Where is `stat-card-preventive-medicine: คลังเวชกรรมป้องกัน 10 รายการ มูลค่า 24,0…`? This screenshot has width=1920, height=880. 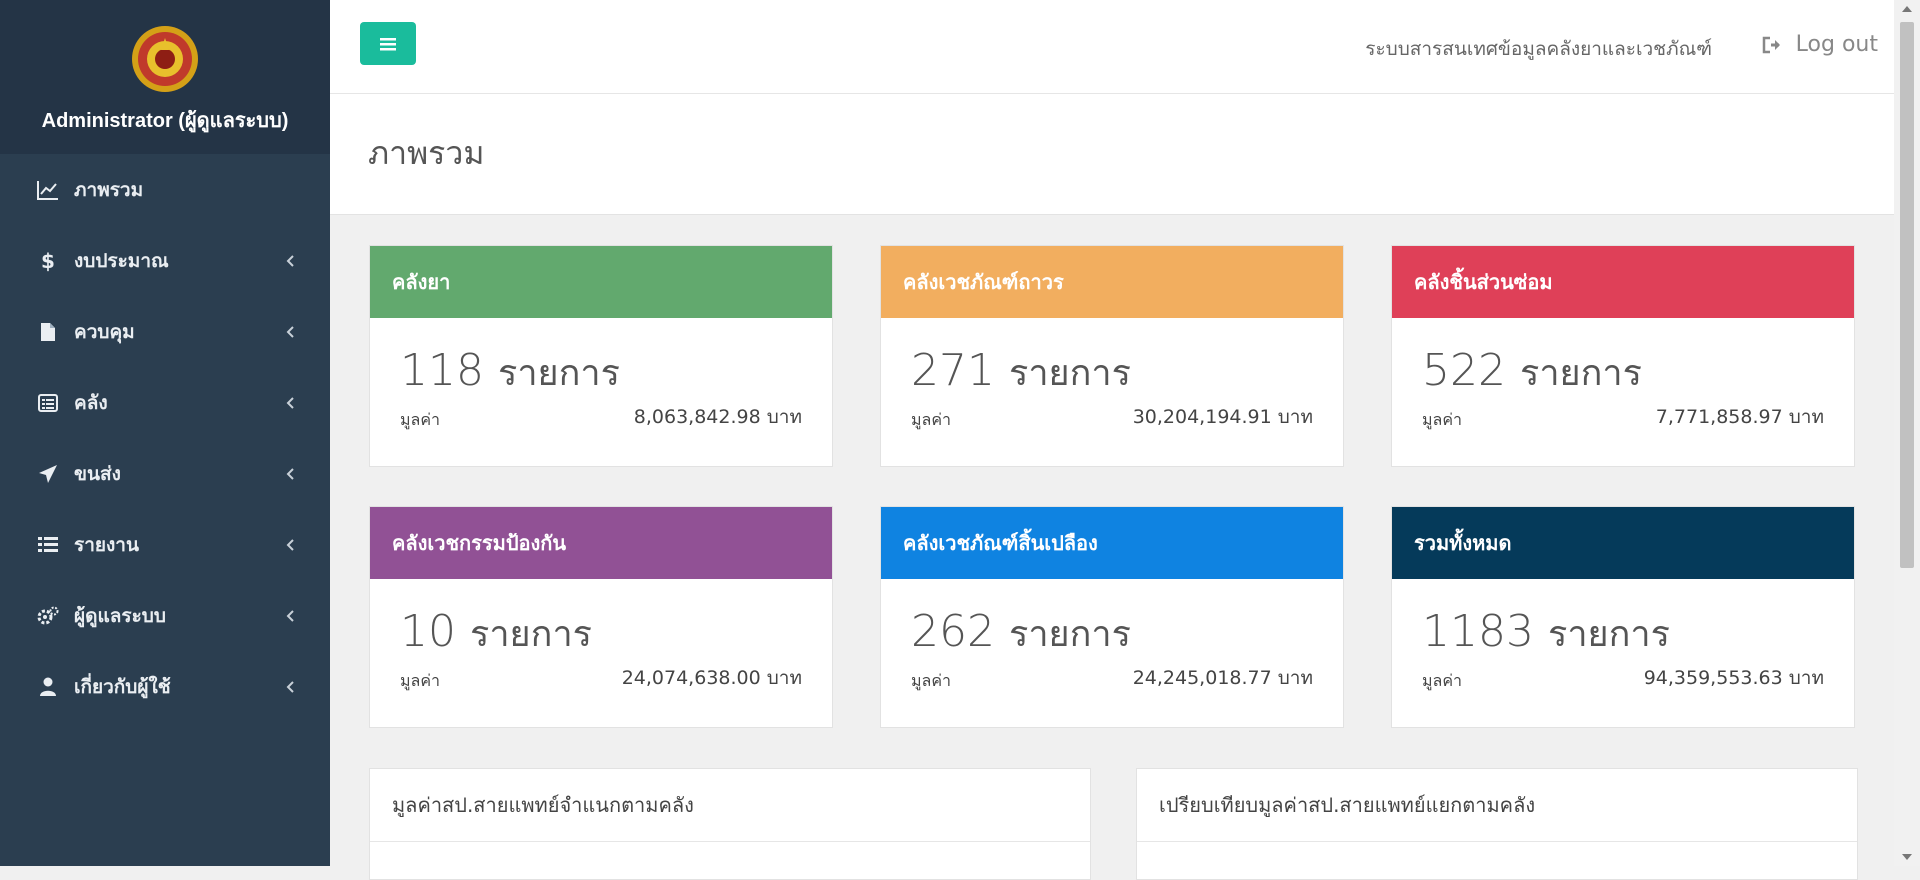
stat-card-preventive-medicine: คลังเวชกรรมป้องกัน 10 รายการ มูลค่า 24,0… is located at coordinates (601, 617).